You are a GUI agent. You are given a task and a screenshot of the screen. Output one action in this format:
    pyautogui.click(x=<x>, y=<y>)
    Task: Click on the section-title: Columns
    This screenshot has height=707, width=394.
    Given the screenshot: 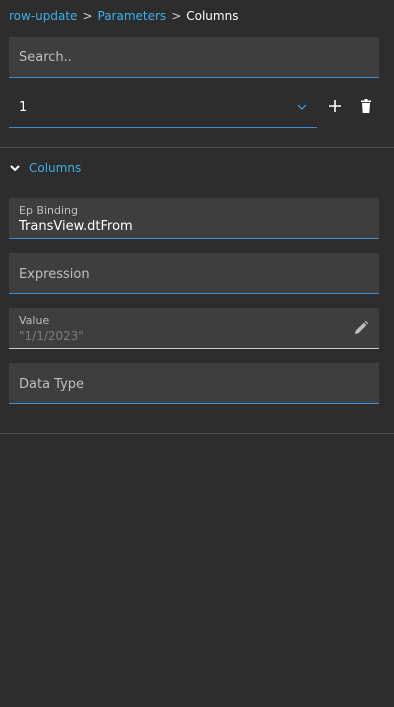 What is the action you would take?
    pyautogui.click(x=55, y=168)
    